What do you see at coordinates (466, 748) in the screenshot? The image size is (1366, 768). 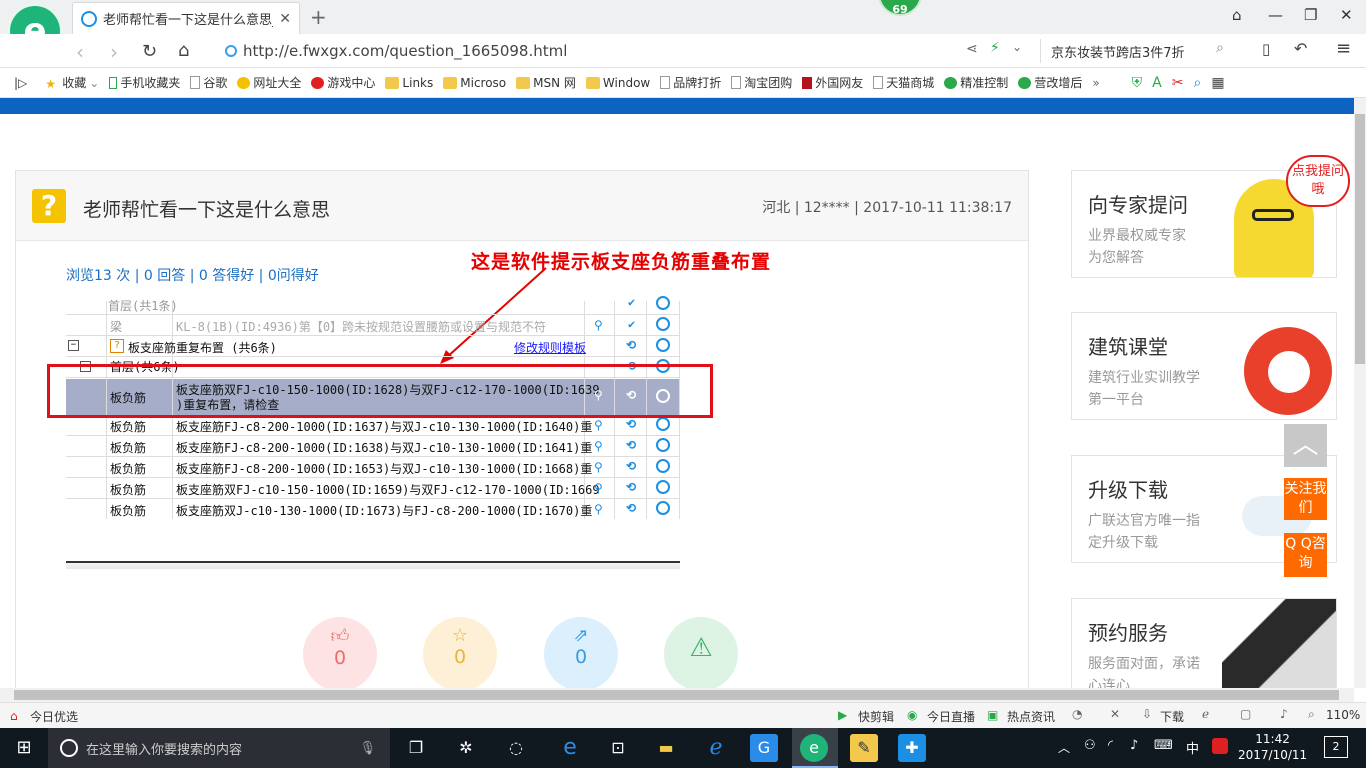 I see `app-icon: ✲` at bounding box center [466, 748].